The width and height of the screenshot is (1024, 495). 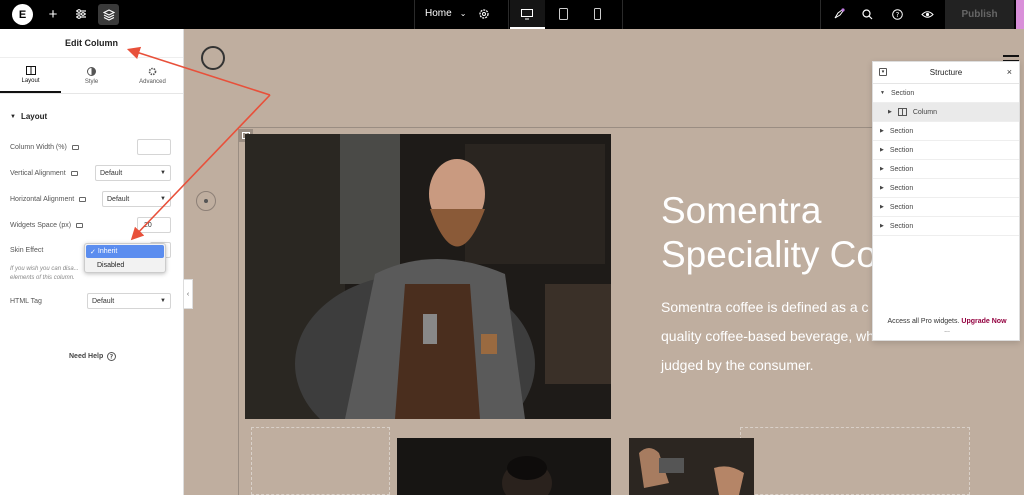 What do you see at coordinates (108, 14) in the screenshot?
I see `structure-button` at bounding box center [108, 14].